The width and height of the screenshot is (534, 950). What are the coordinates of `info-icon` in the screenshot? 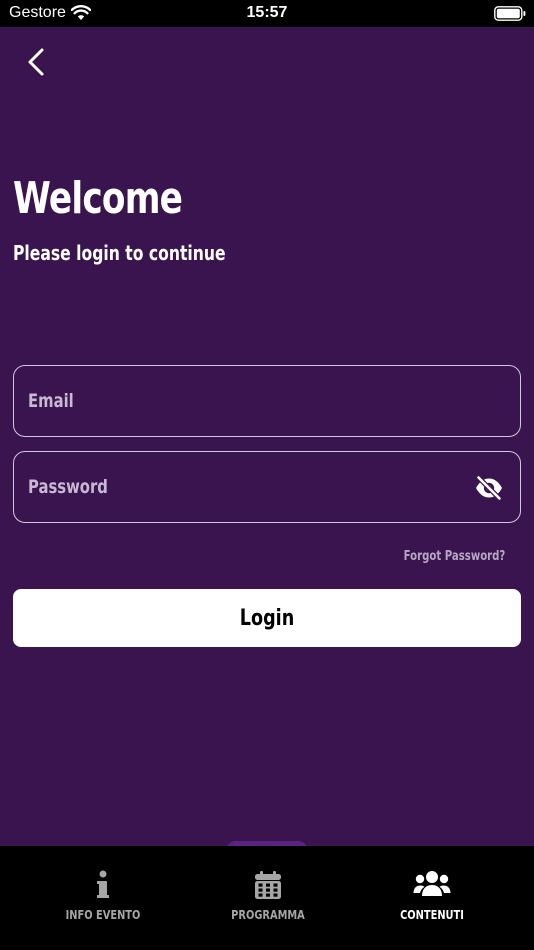 It's located at (103, 887).